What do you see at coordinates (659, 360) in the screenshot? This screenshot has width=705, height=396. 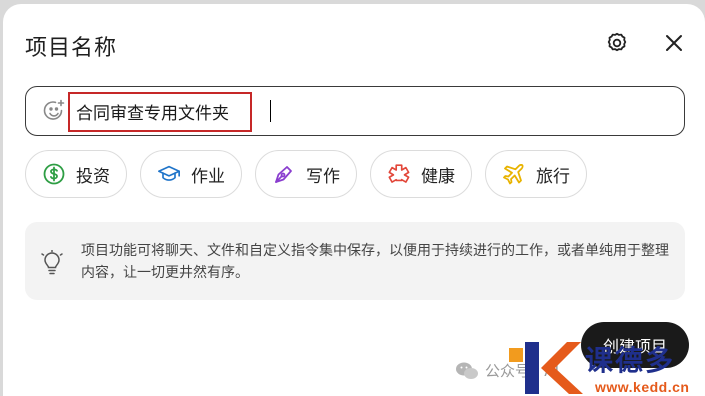 I see `svg-text: 多` at bounding box center [659, 360].